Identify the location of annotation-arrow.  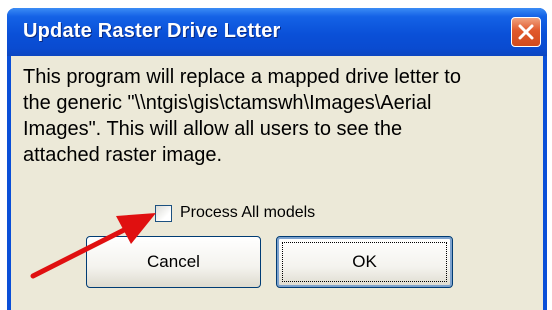
(93, 246).